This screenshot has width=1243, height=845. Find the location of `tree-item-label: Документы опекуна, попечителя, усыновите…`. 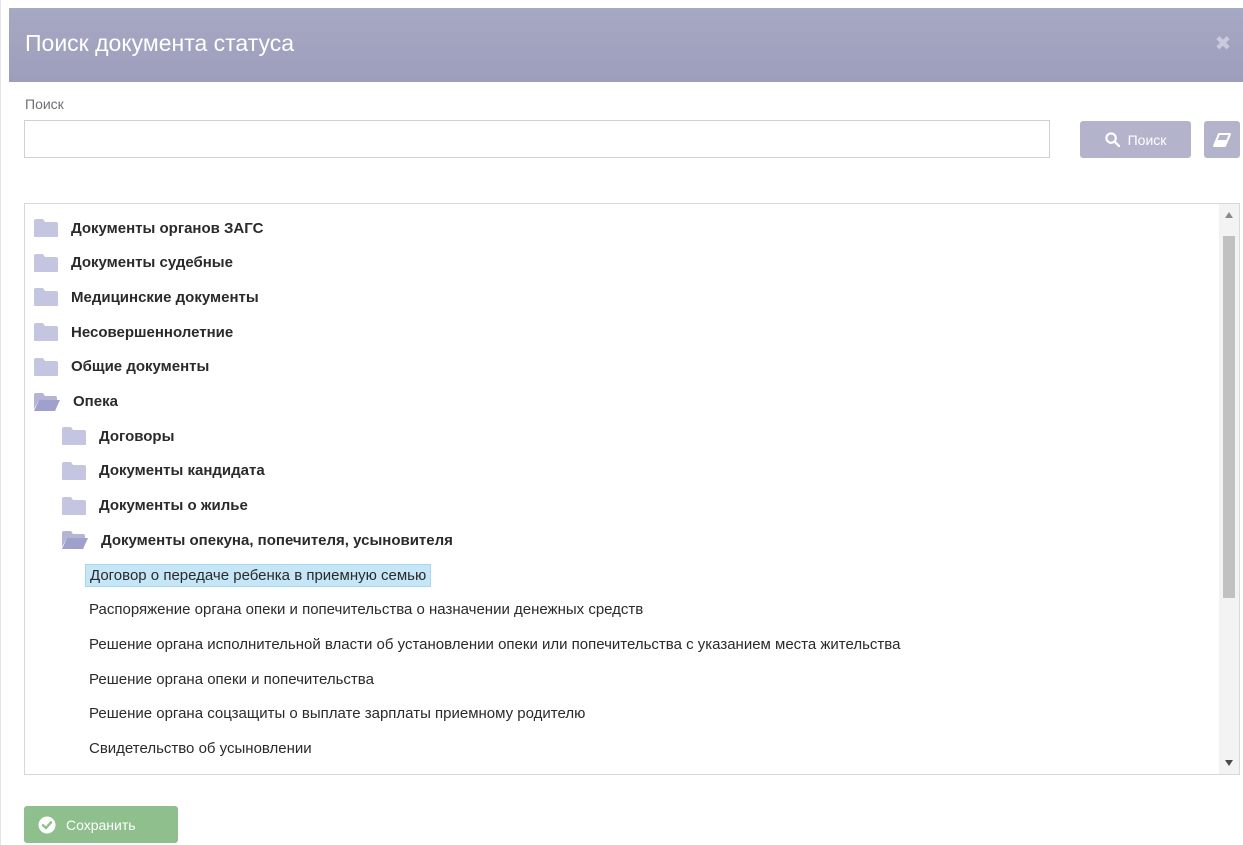

tree-item-label: Документы опекуна, попечителя, усыновите… is located at coordinates (277, 540).